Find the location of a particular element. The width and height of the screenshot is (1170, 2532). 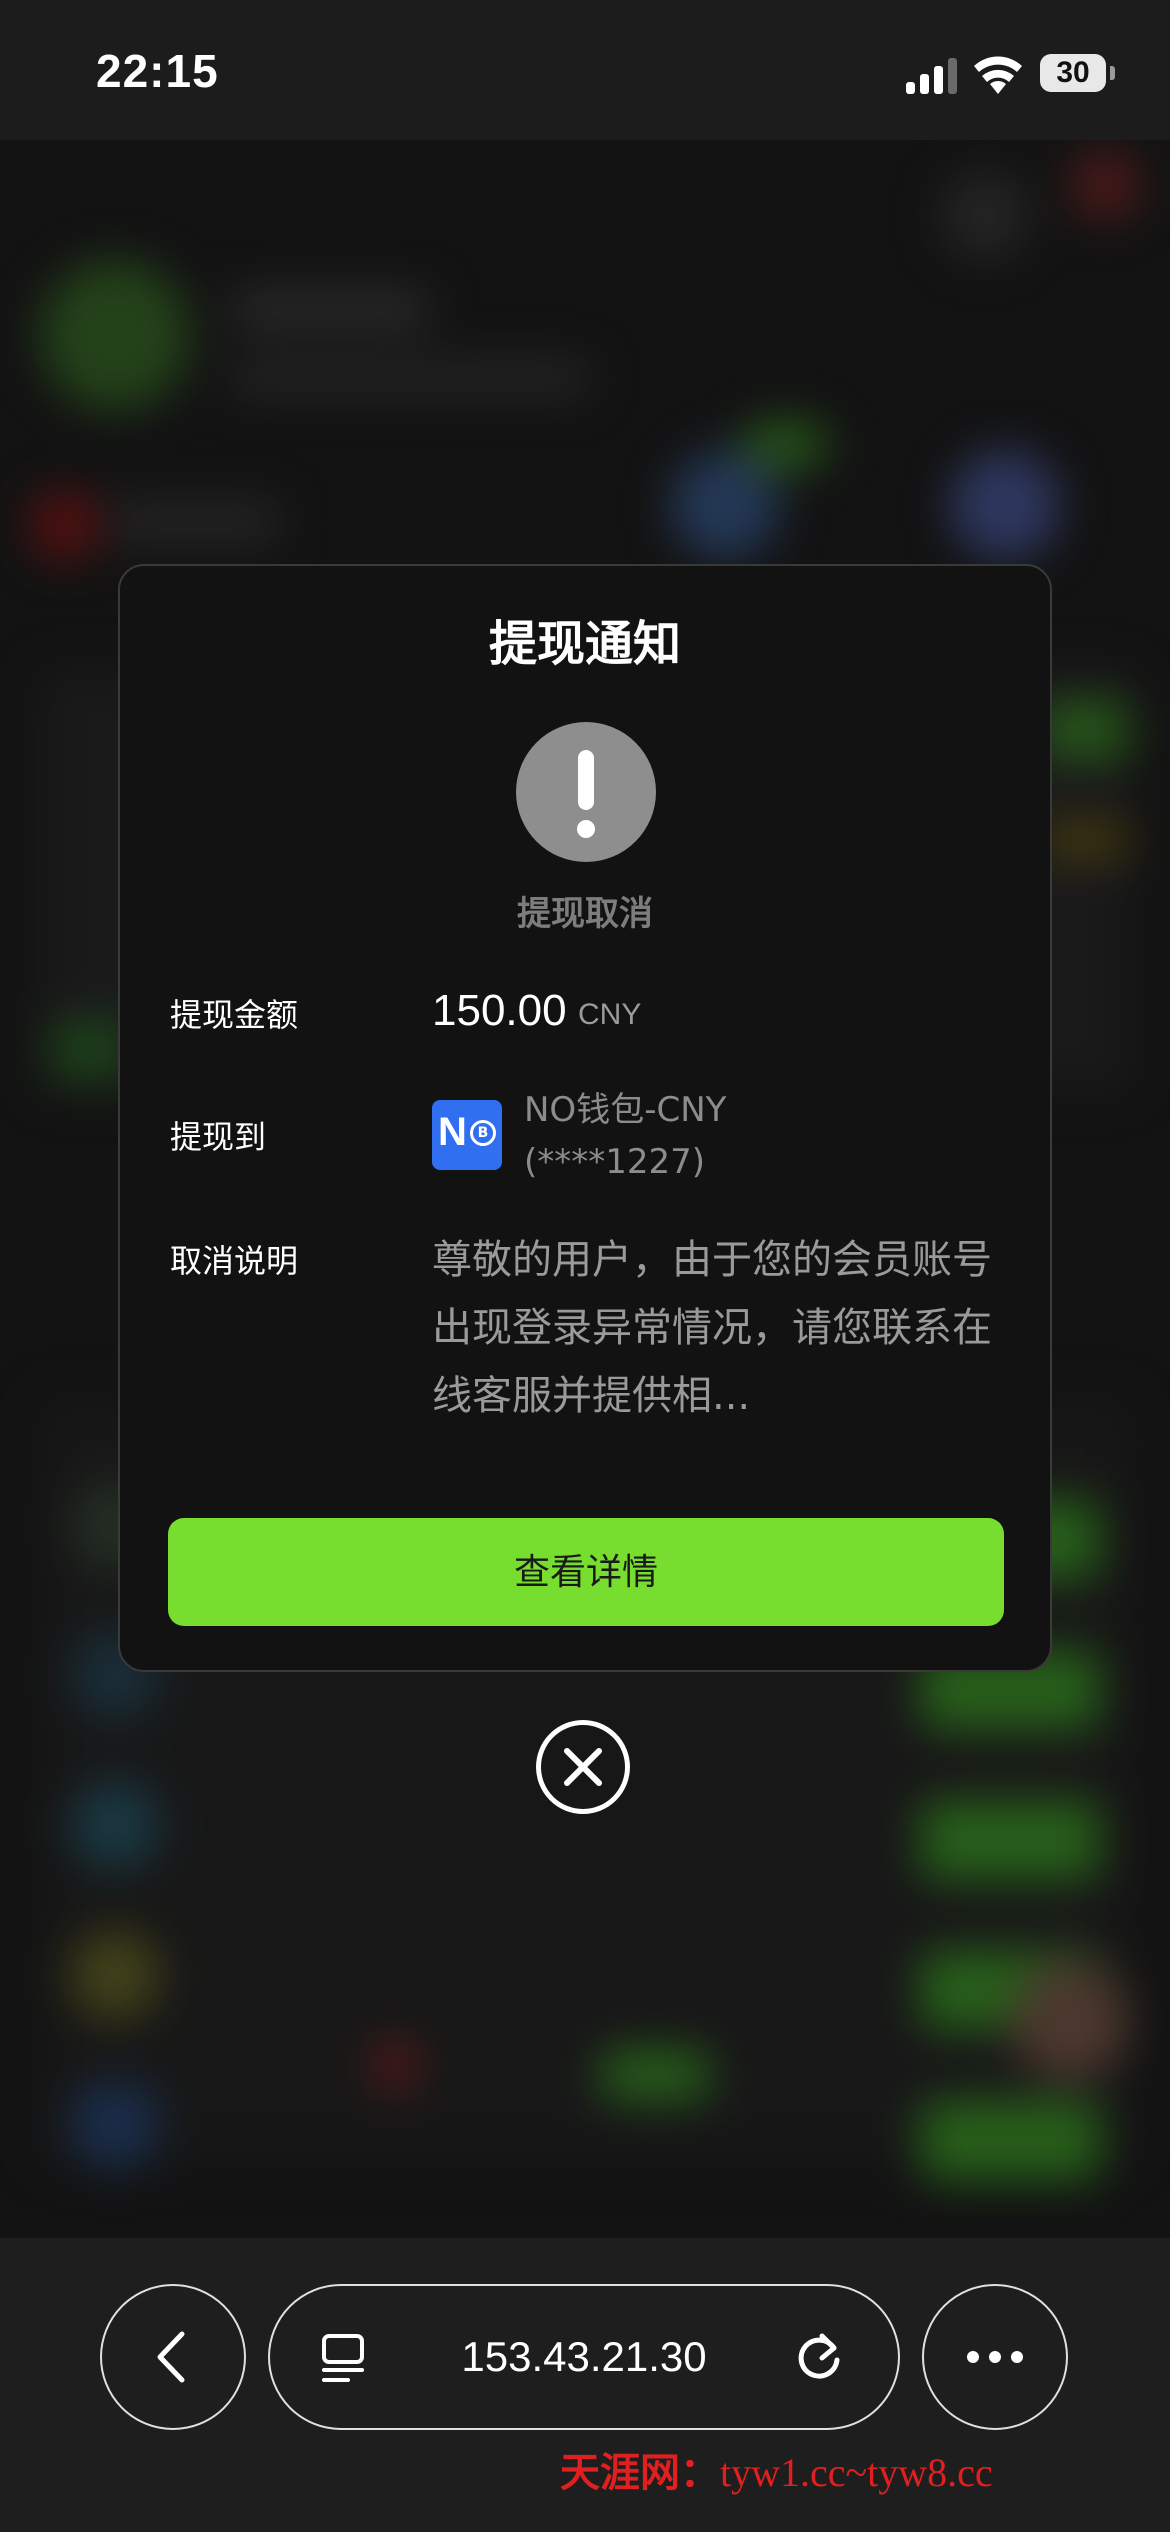

wifi-icon is located at coordinates (998, 75).